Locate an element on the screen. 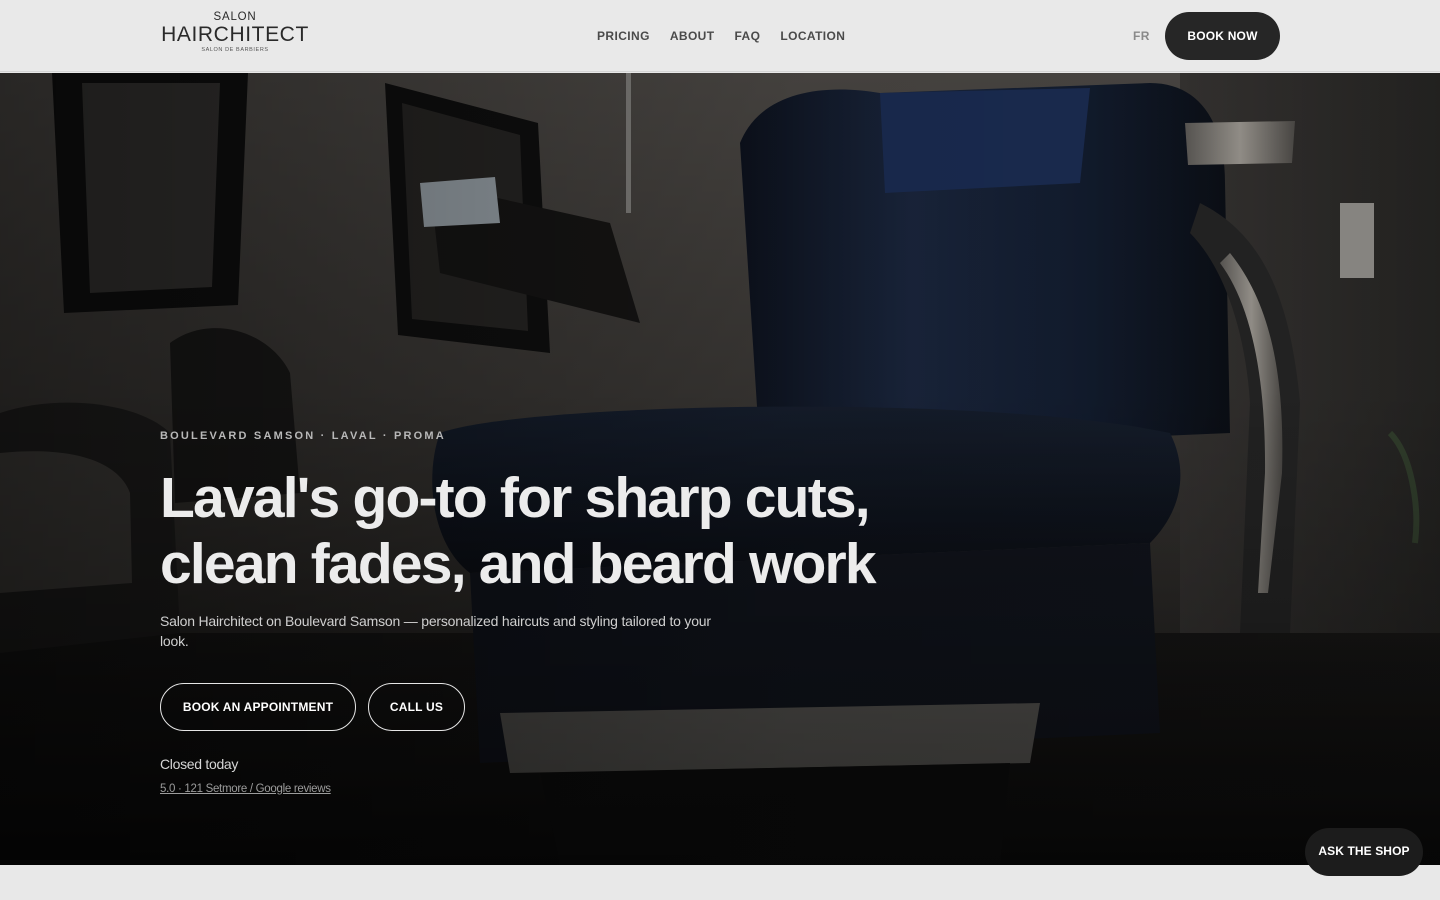 The height and width of the screenshot is (900, 1440). logo-sub-text: SALON DE BARBIERS is located at coordinates (235, 50).